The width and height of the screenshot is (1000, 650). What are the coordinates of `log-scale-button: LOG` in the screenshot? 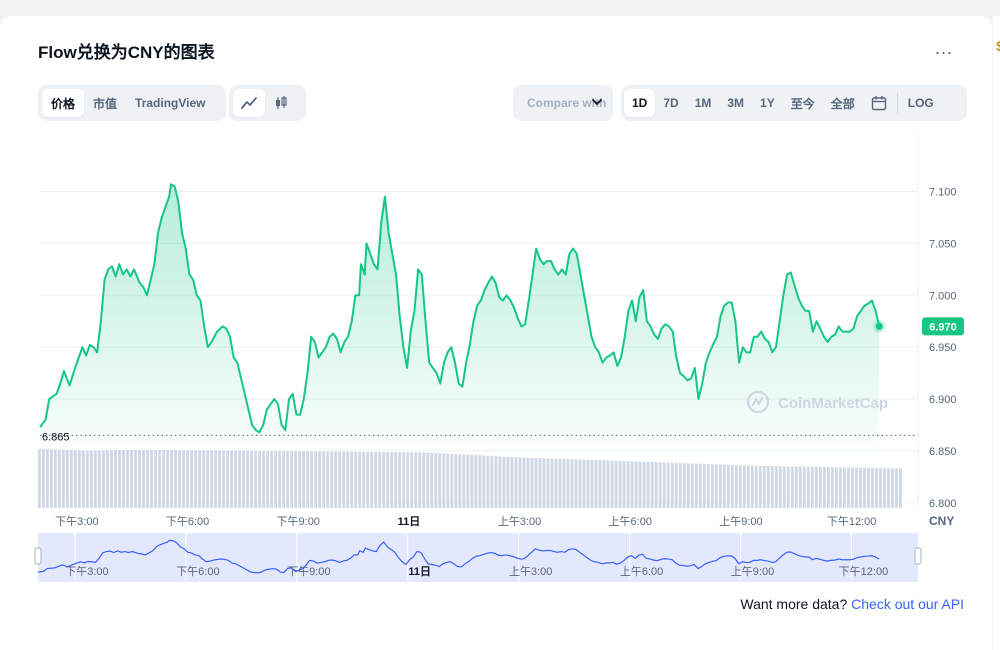 It's located at (921, 103).